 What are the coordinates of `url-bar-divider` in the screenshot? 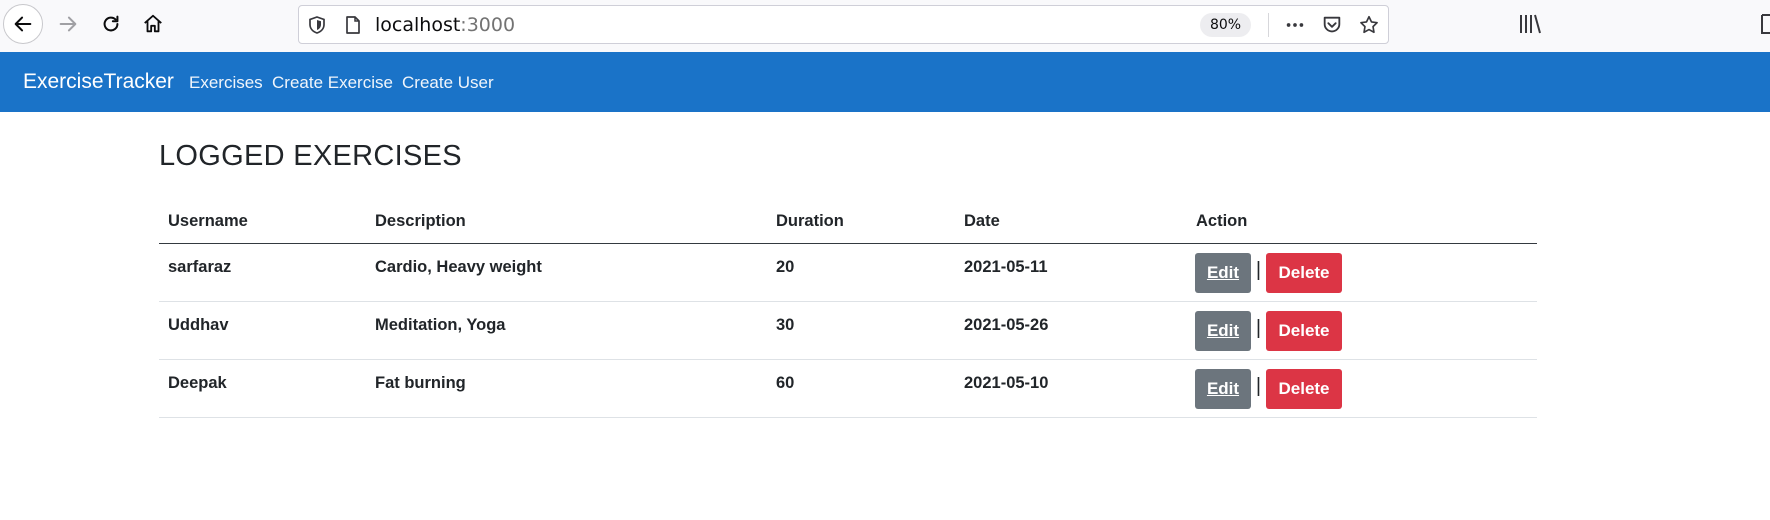 It's located at (1268, 25).